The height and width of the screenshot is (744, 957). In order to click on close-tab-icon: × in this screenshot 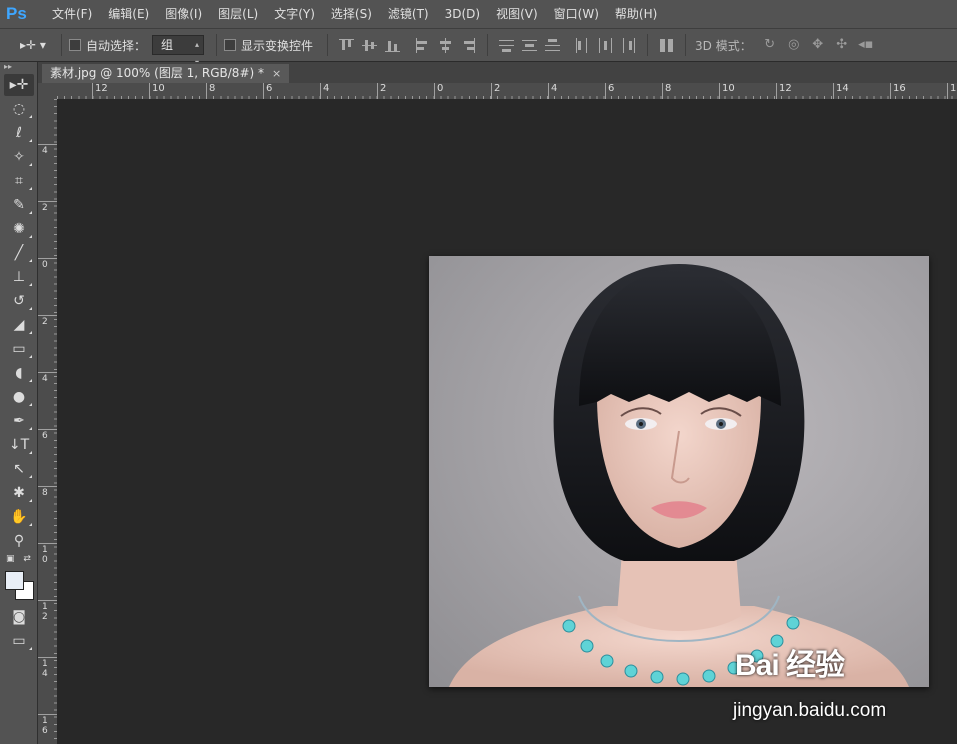, I will do `click(276, 73)`.